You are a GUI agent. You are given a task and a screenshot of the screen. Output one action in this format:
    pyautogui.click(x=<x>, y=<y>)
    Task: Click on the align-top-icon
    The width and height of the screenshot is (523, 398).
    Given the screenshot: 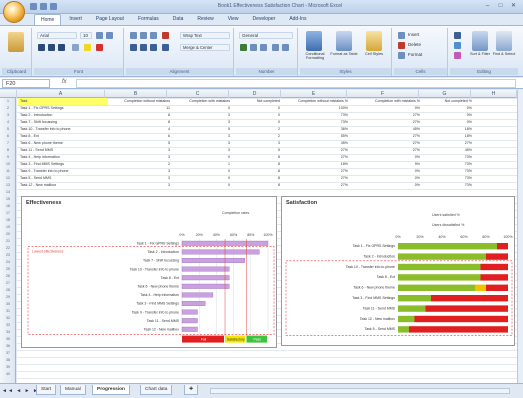 What is the action you would take?
    pyautogui.click(x=133, y=35)
    